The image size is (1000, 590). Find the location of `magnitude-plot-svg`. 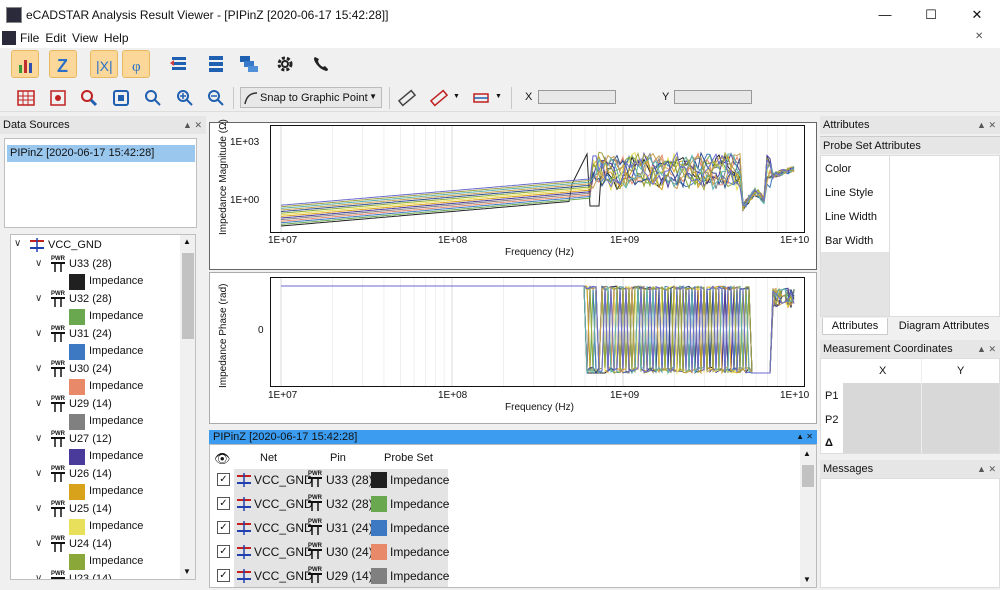

magnitude-plot-svg is located at coordinates (537, 179).